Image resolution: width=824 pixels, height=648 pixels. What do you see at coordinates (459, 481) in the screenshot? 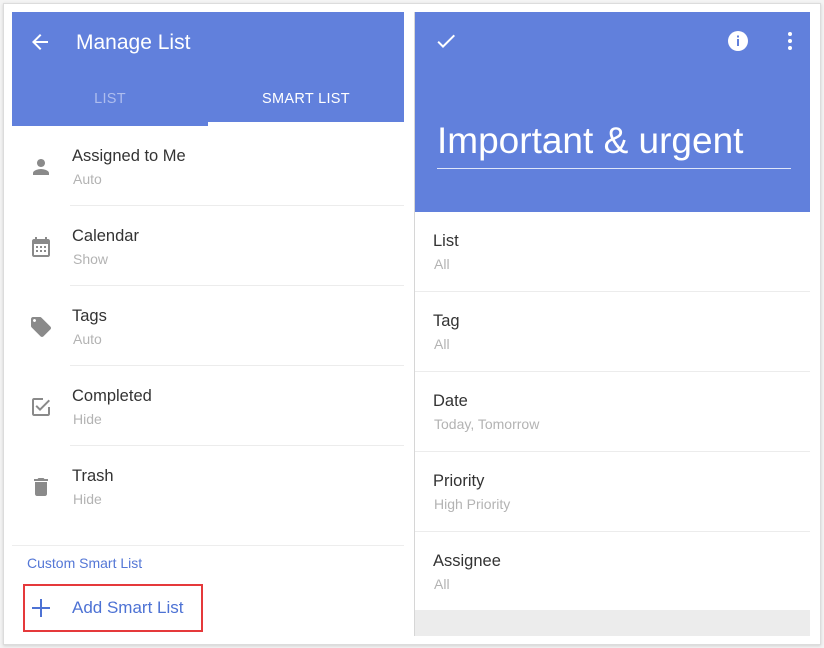
I see `filter-label: Priority` at bounding box center [459, 481].